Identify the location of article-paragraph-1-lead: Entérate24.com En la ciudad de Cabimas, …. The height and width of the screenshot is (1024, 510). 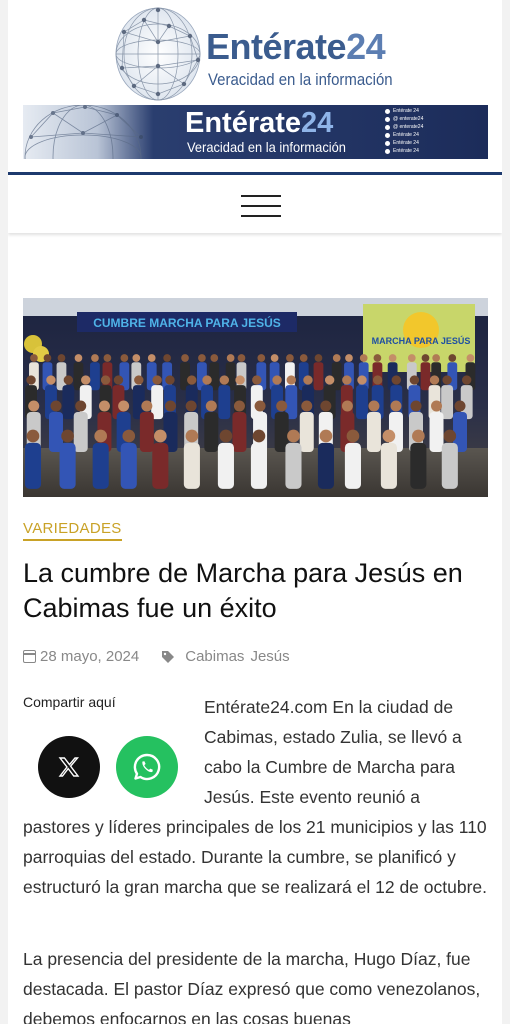
(333, 752).